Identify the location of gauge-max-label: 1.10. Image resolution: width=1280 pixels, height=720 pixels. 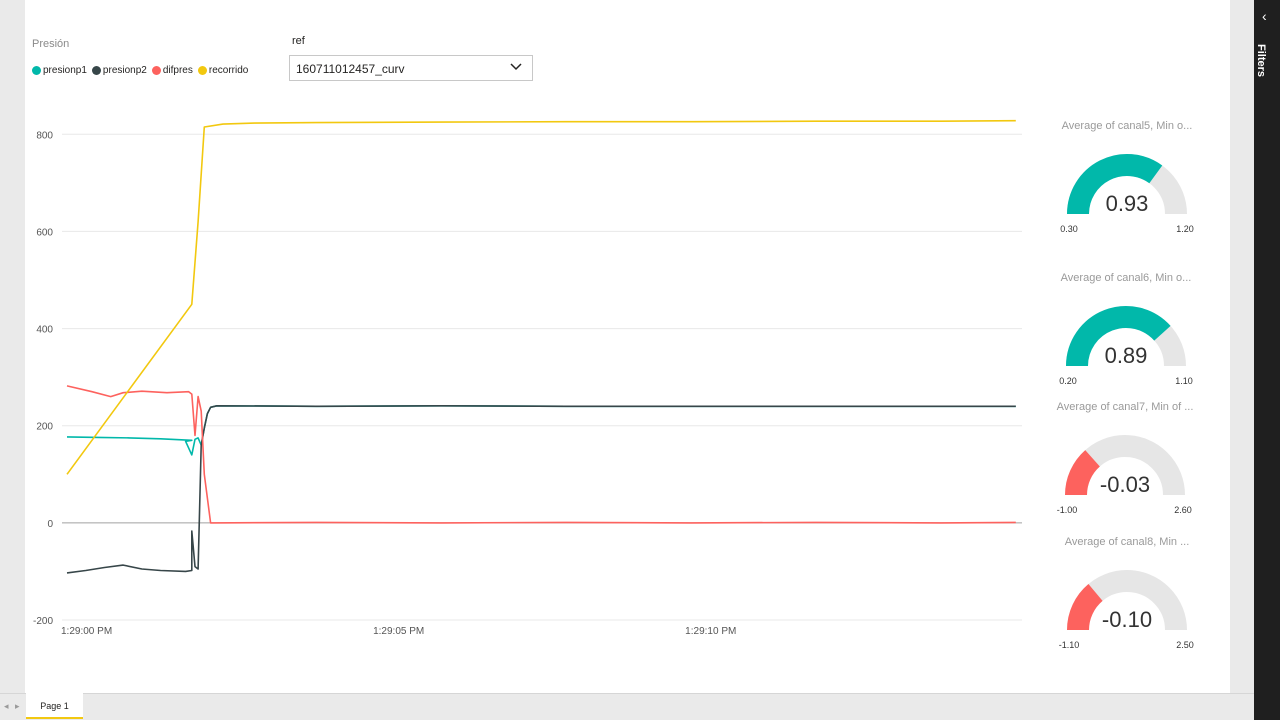
(1184, 381).